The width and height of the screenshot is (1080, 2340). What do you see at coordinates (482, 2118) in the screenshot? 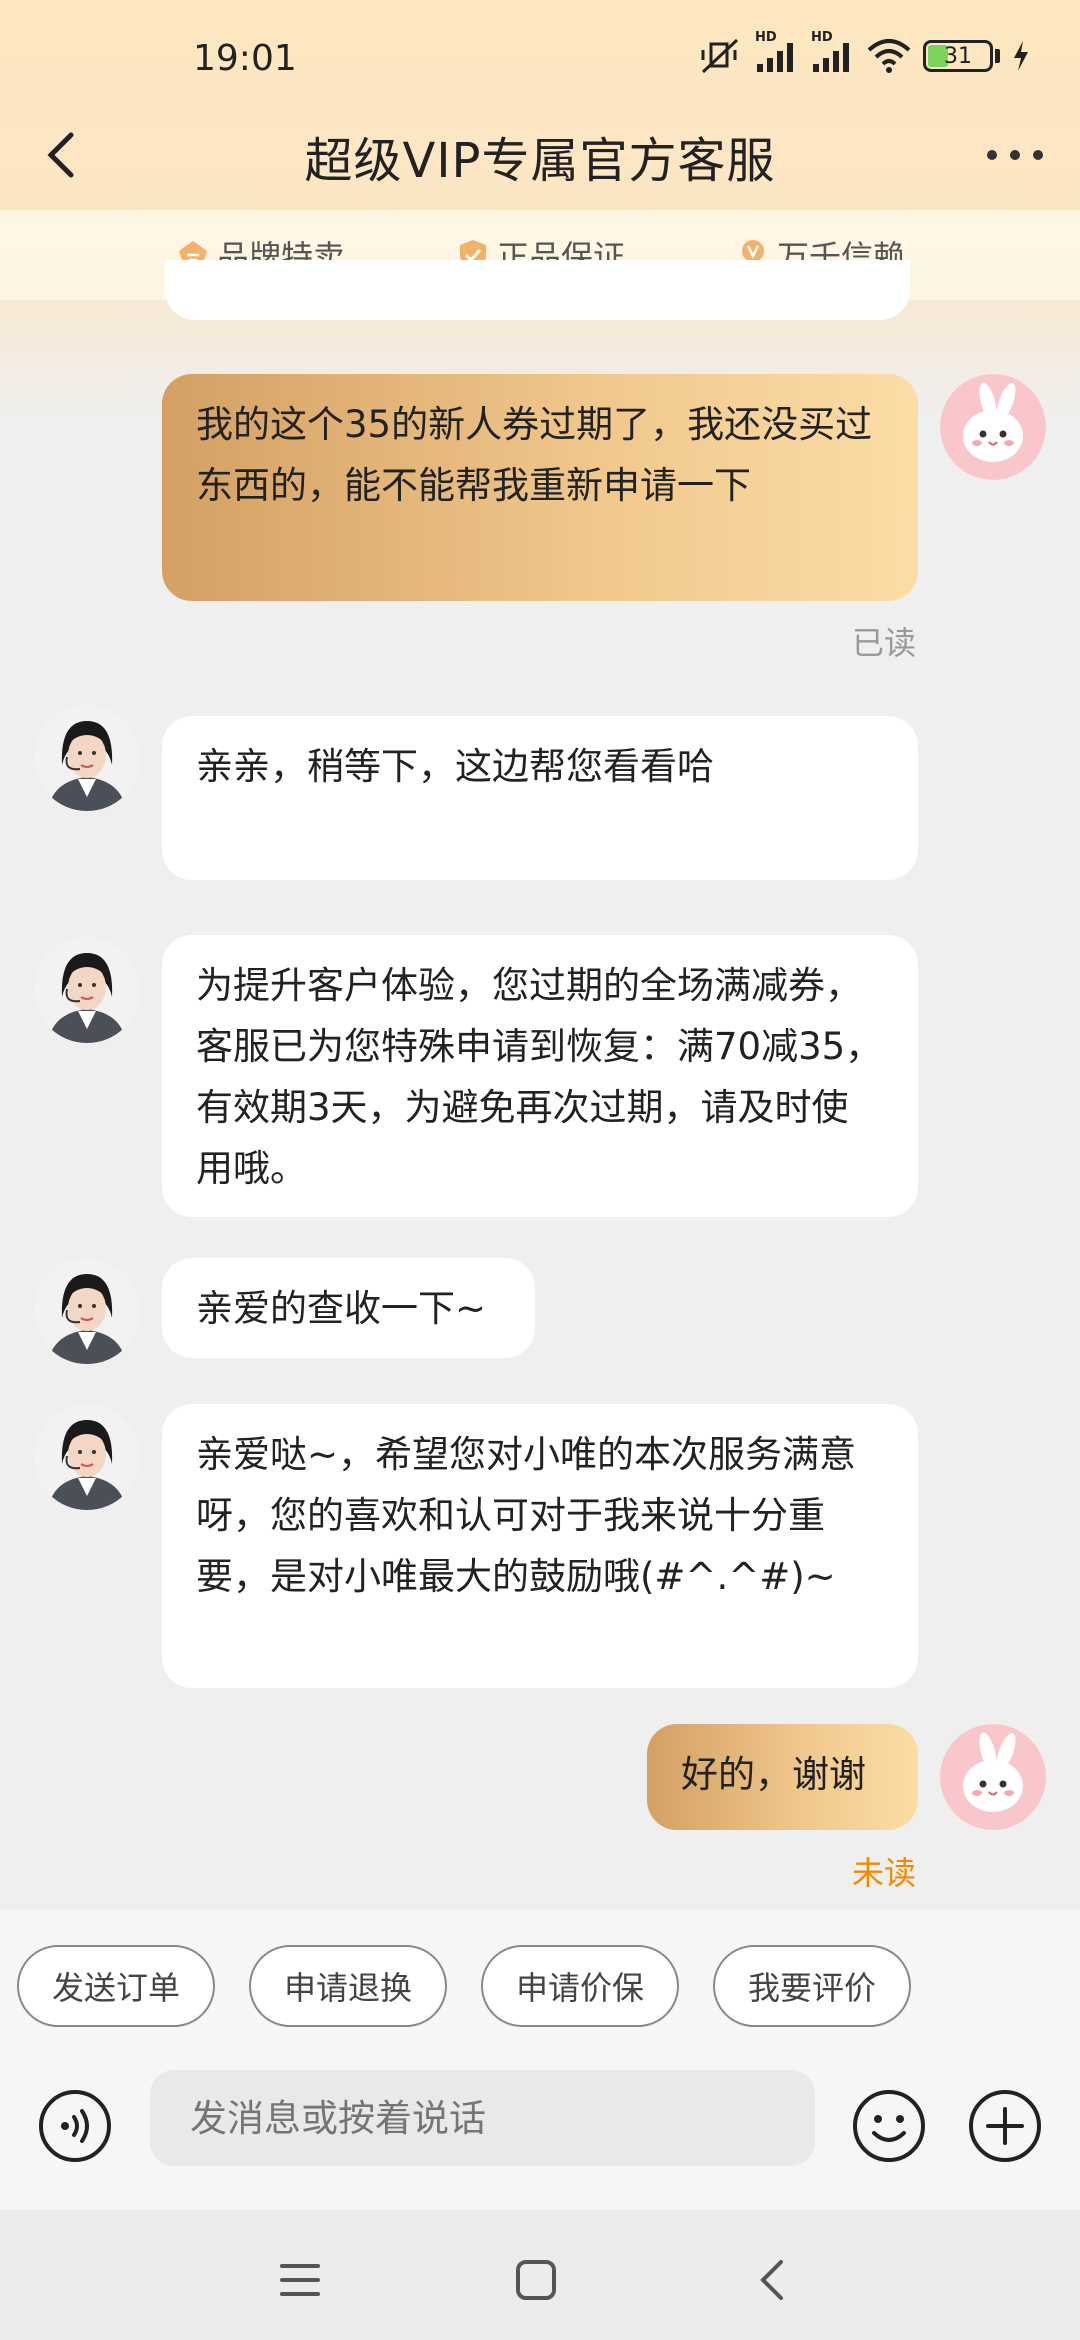
I see `message-input` at bounding box center [482, 2118].